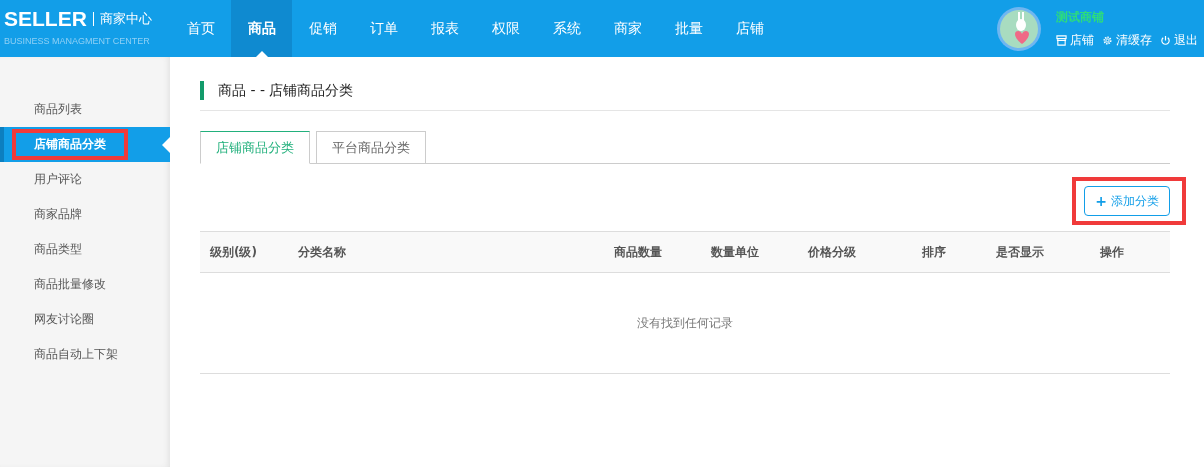  I want to click on page-title: 商品 - - 店铺商品分类, so click(286, 90).